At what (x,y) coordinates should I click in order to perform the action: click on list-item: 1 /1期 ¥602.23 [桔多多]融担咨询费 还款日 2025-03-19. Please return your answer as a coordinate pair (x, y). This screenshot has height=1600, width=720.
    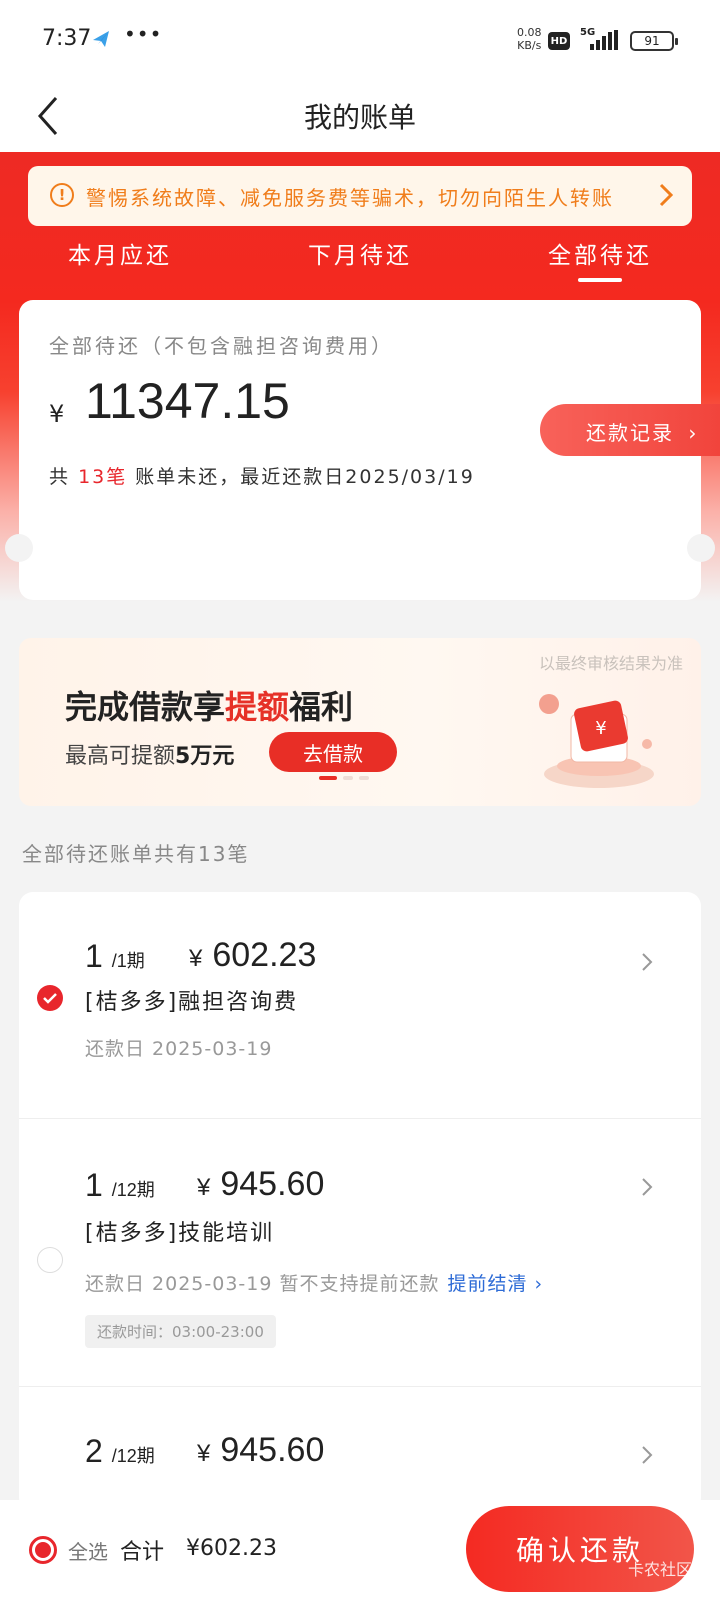
    Looking at the image, I should click on (360, 1005).